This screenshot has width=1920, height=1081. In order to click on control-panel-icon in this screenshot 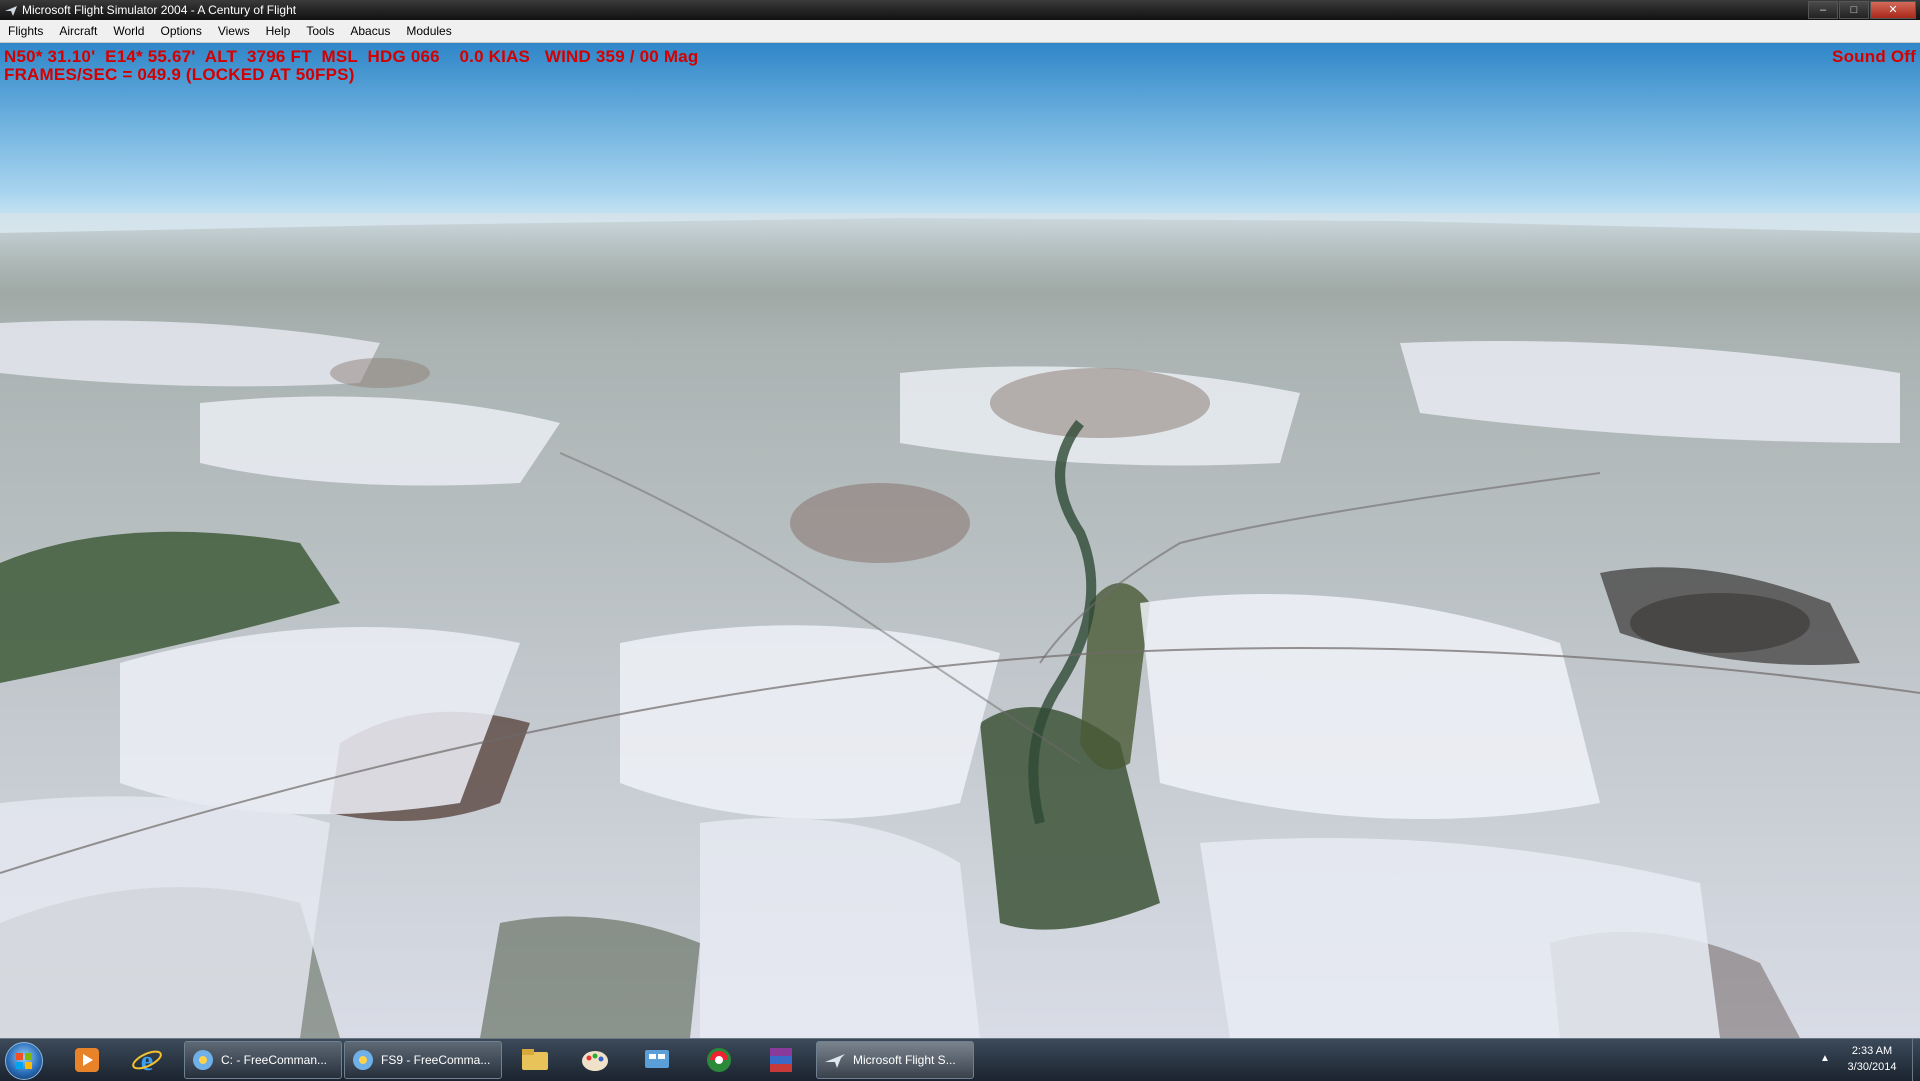, I will do `click(657, 1060)`.